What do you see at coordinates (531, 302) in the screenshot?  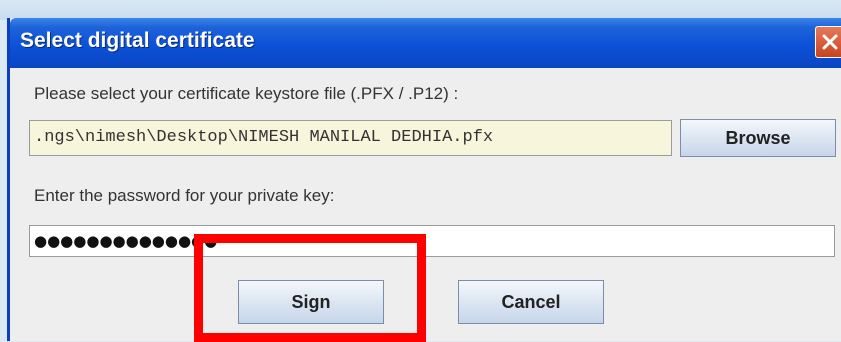 I see `cancel-button: Cancel` at bounding box center [531, 302].